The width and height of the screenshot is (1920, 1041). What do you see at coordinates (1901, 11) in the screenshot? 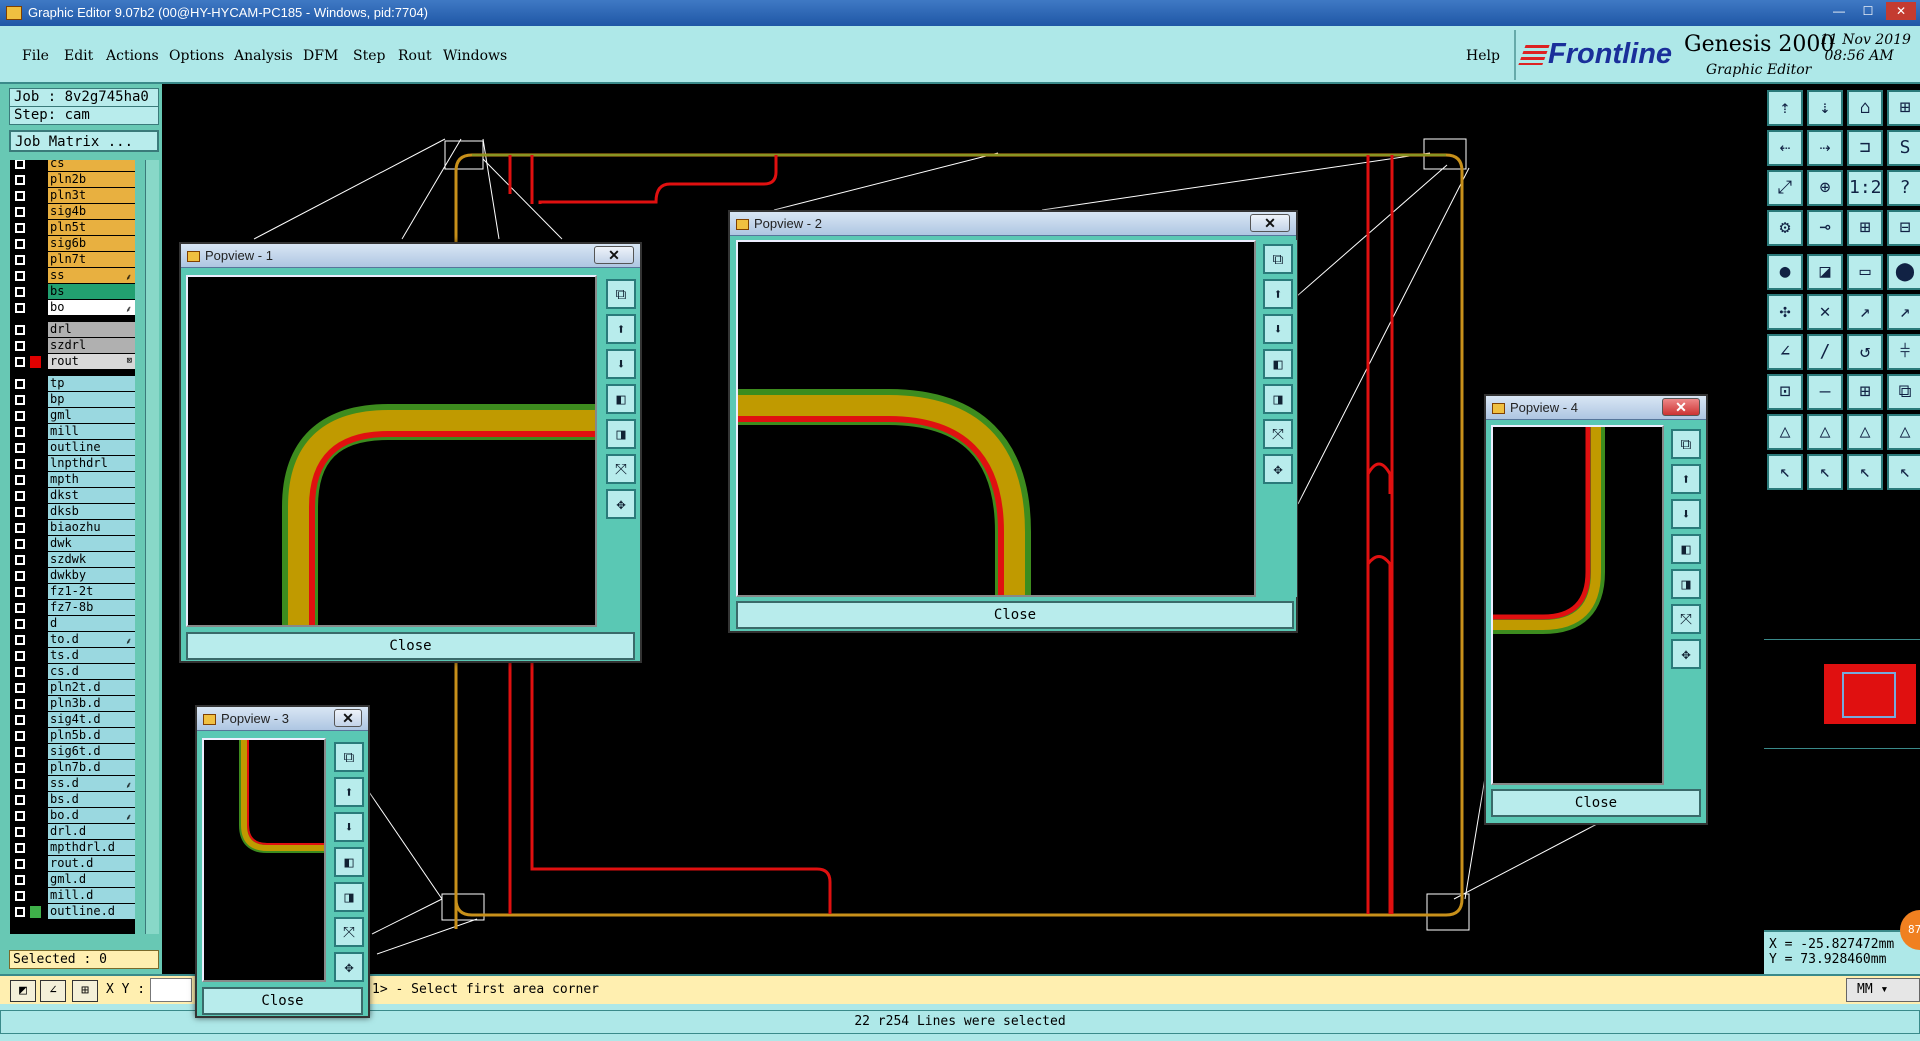
I see `close-window-button: ✕` at bounding box center [1901, 11].